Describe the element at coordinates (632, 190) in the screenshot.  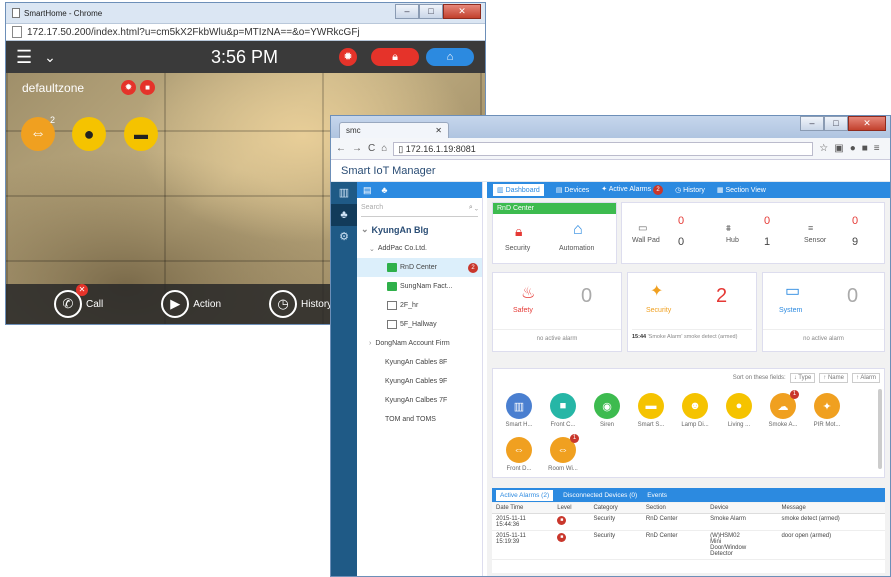
I see `tab-active-alarms: ✦ Active Alarms 2` at that location.